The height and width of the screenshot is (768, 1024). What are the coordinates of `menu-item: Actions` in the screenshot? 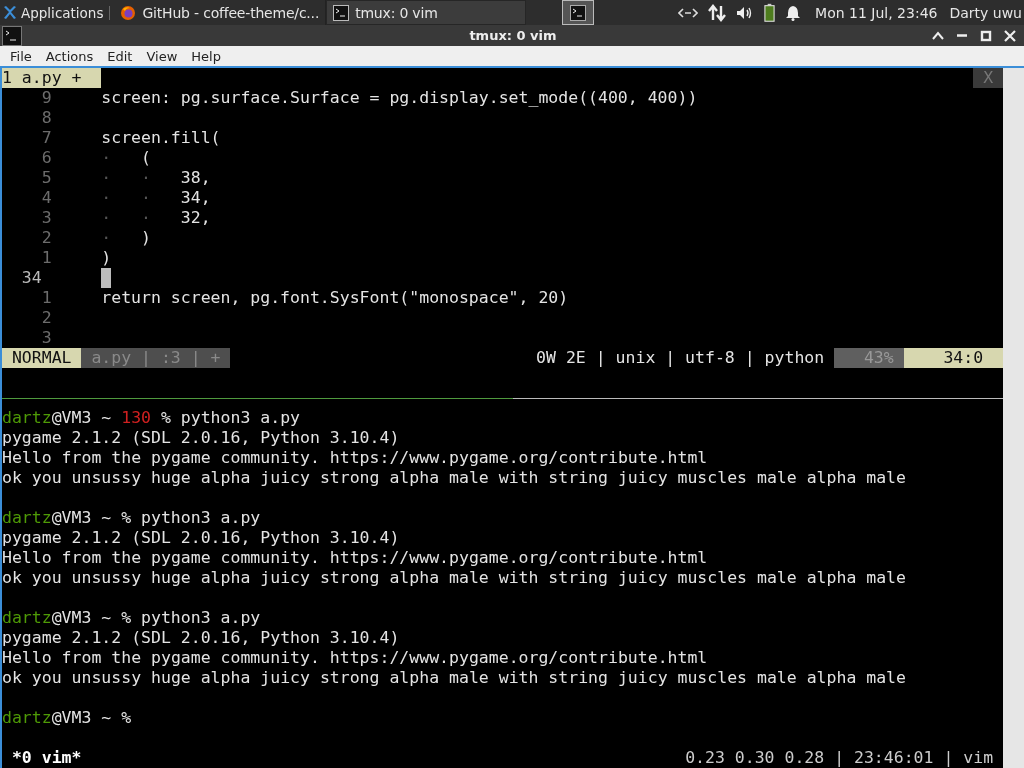 It's located at (69, 56).